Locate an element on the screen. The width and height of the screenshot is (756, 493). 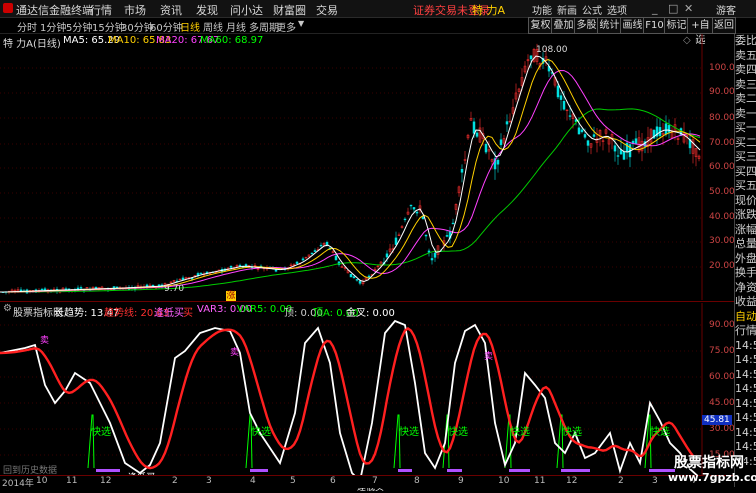
indicator-tick: 30.00 is located at coordinates (722, 429).